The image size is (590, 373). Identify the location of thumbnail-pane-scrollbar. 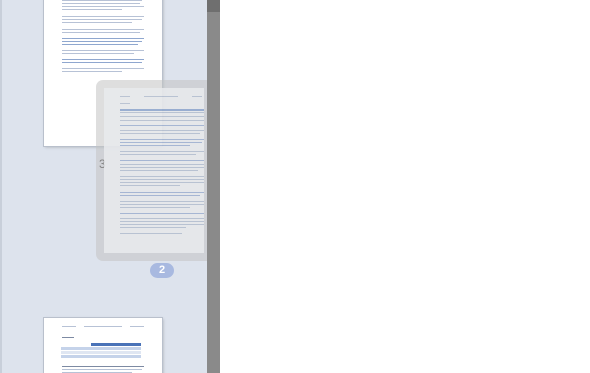
(213, 186).